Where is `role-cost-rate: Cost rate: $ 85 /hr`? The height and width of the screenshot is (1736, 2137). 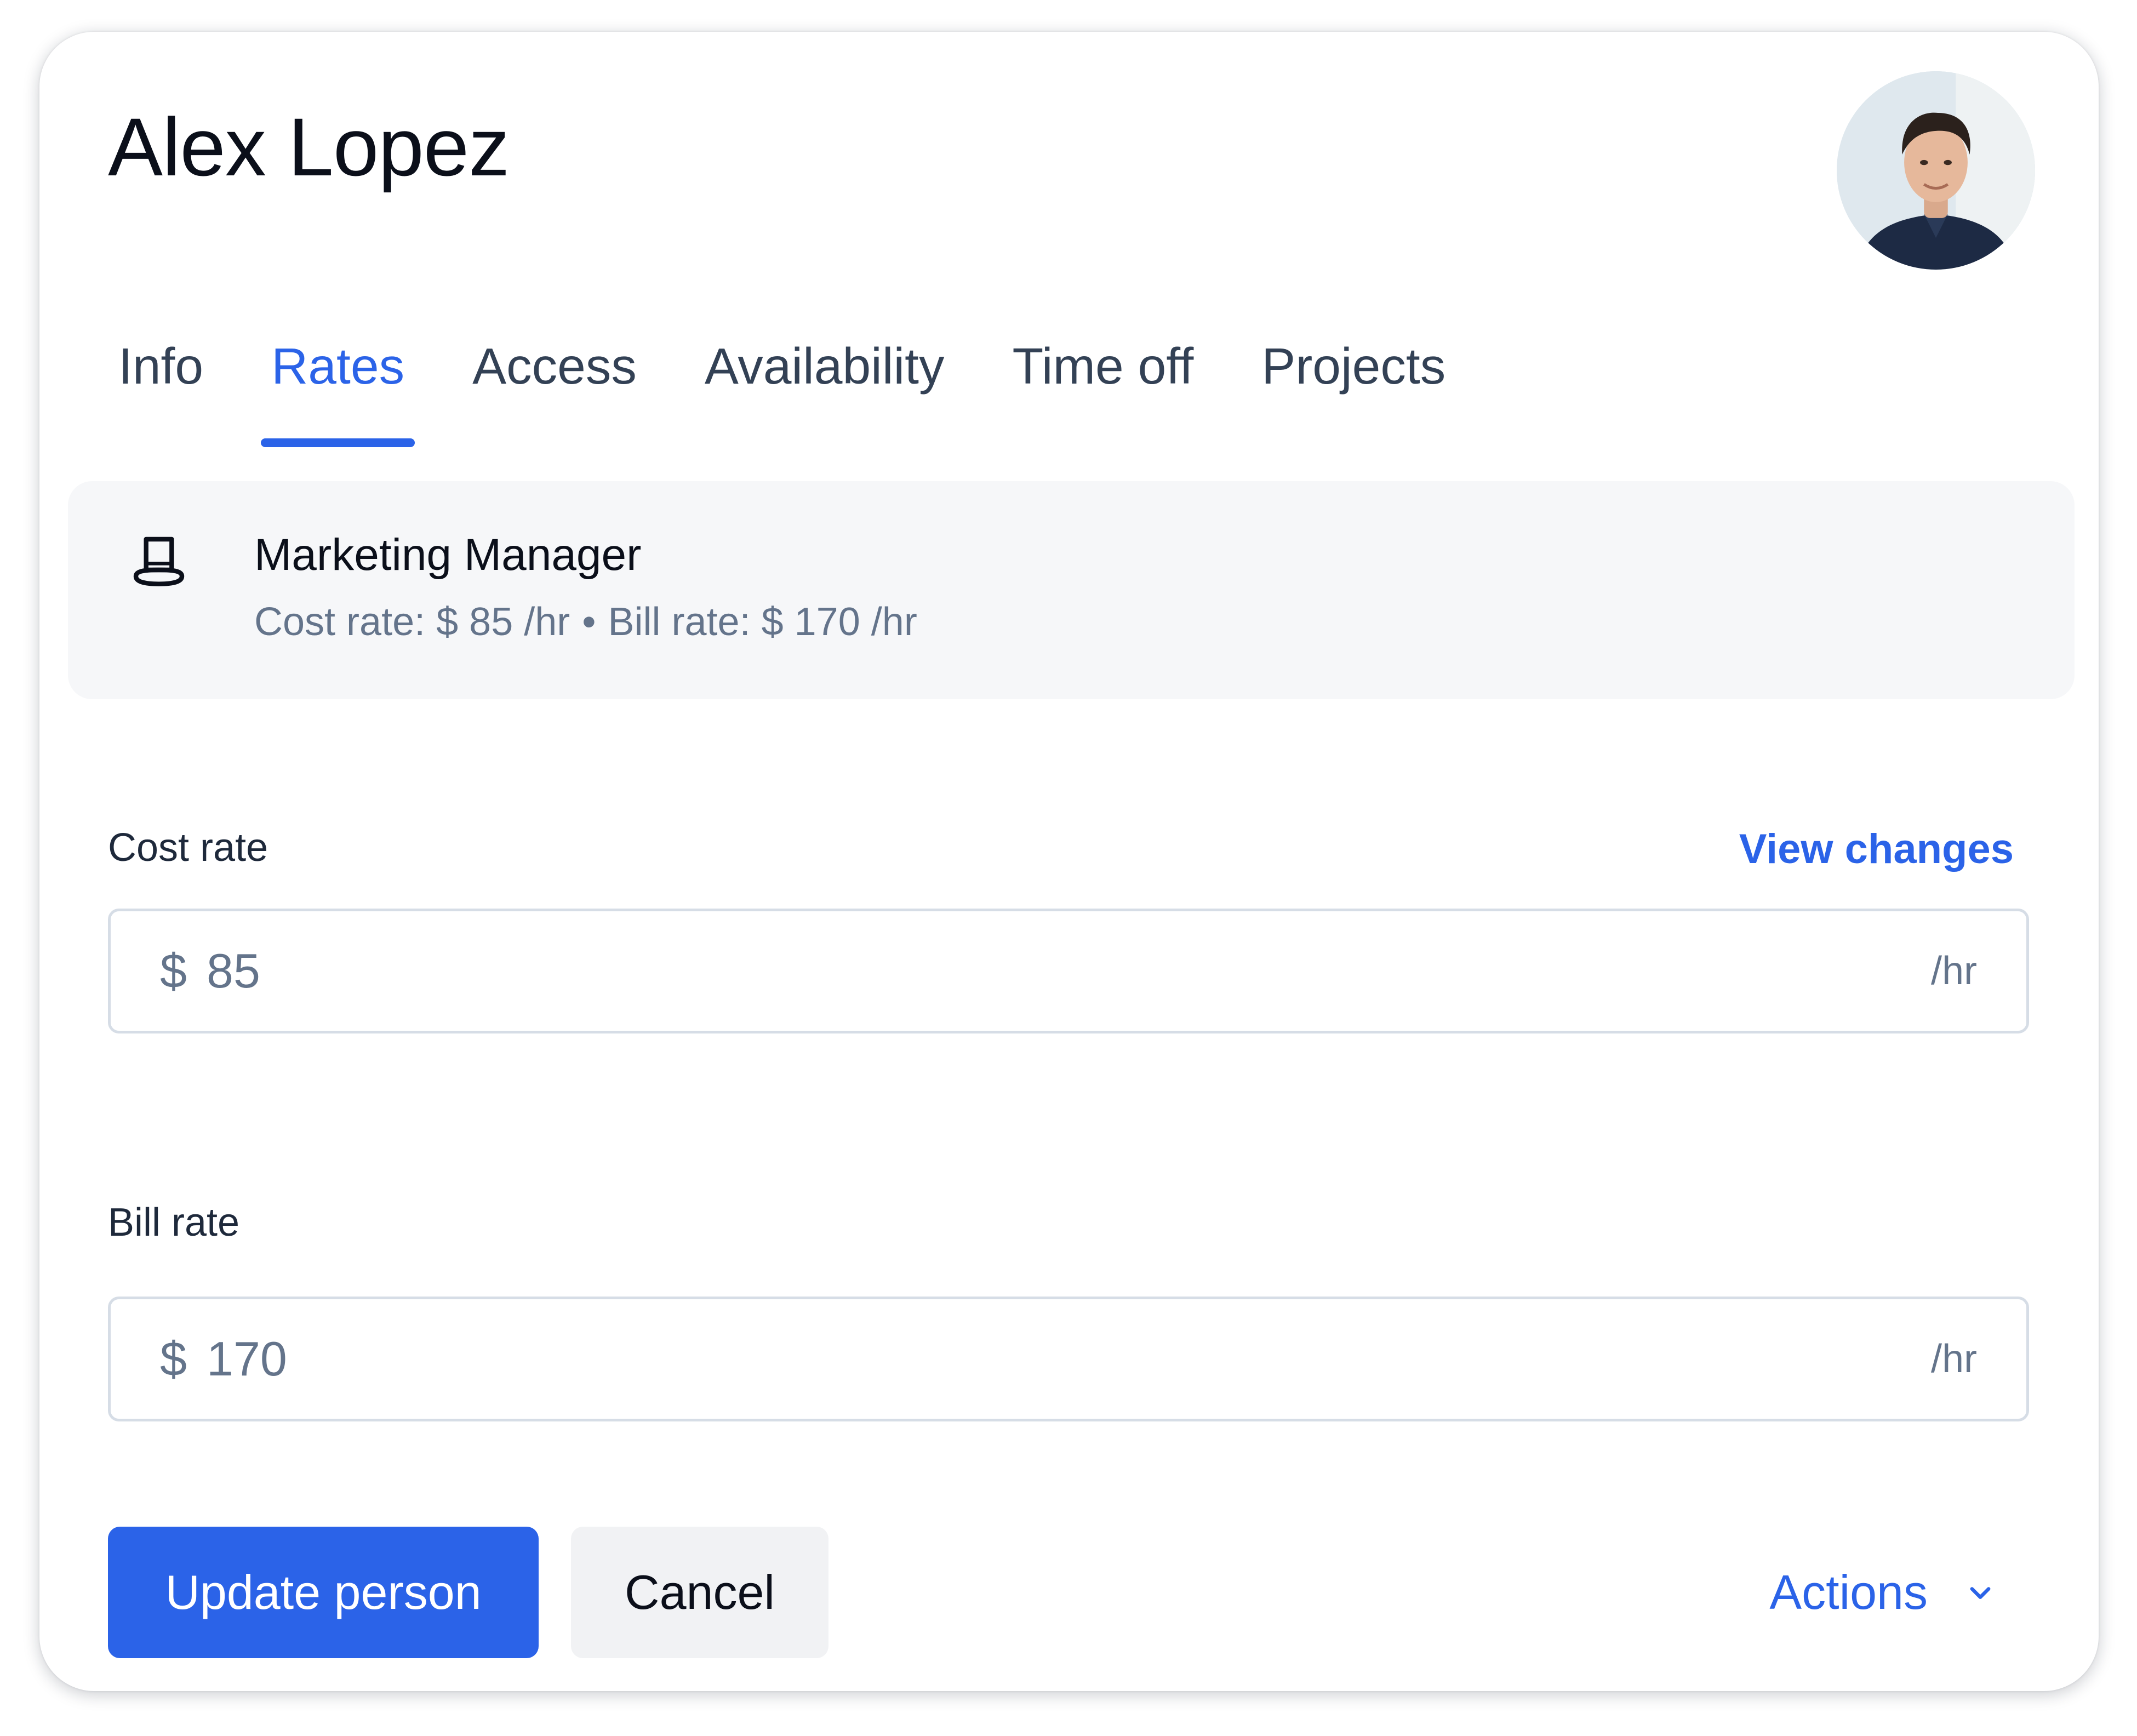
role-cost-rate: Cost rate: $ 85 /hr is located at coordinates (412, 622).